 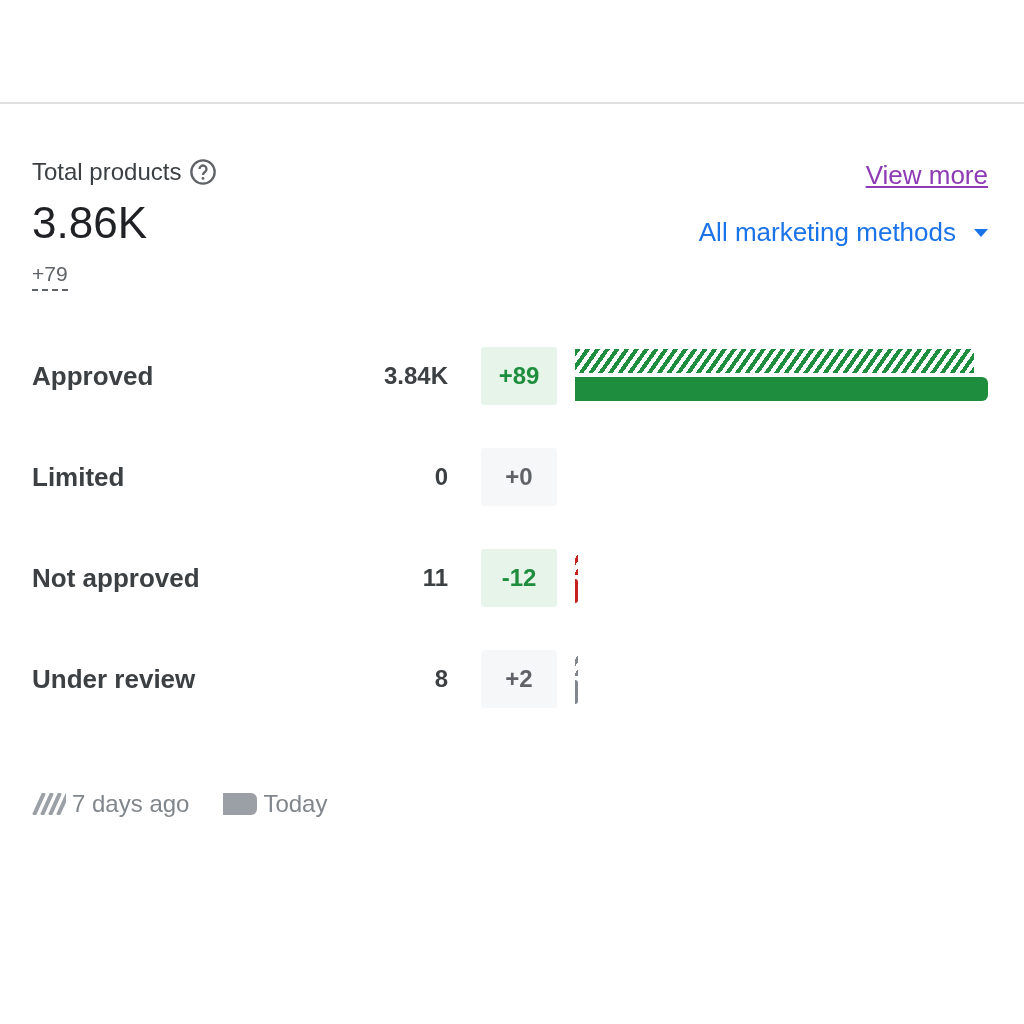 What do you see at coordinates (843, 232) in the screenshot?
I see `marketing-method-dropdown: All marketing methods` at bounding box center [843, 232].